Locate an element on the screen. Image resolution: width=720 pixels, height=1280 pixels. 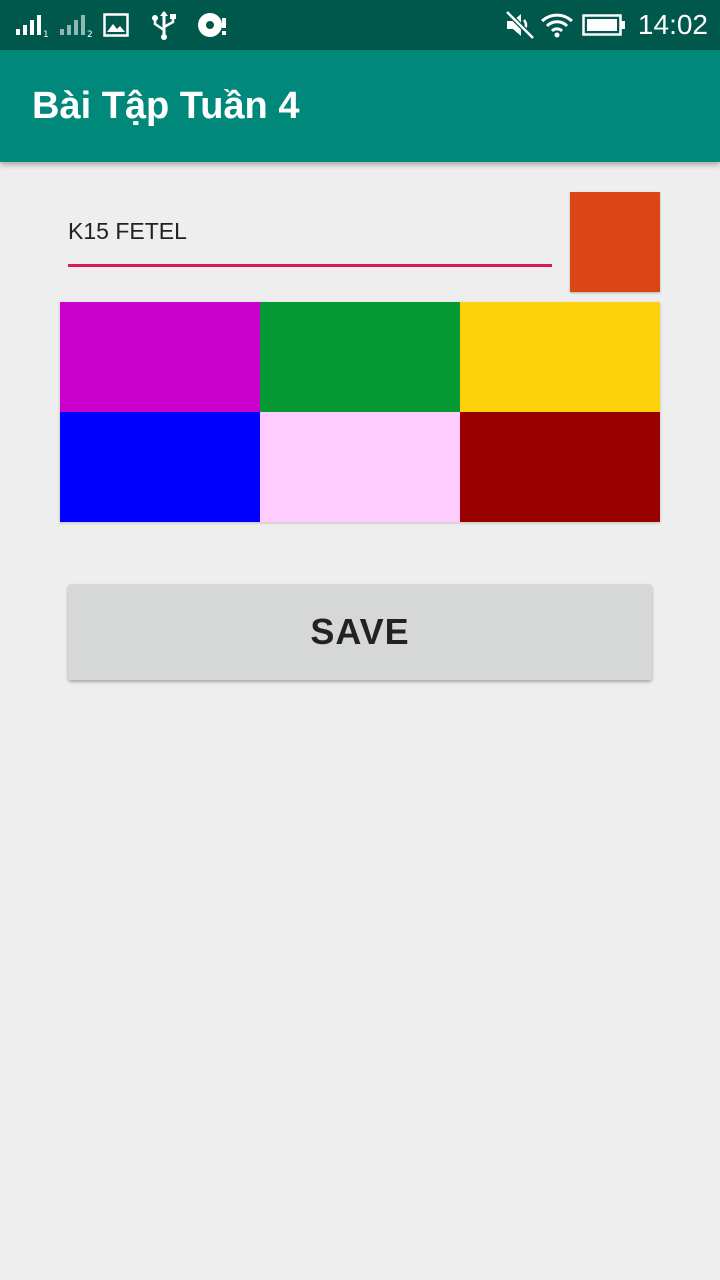
wifi-icon is located at coordinates (557, 25).